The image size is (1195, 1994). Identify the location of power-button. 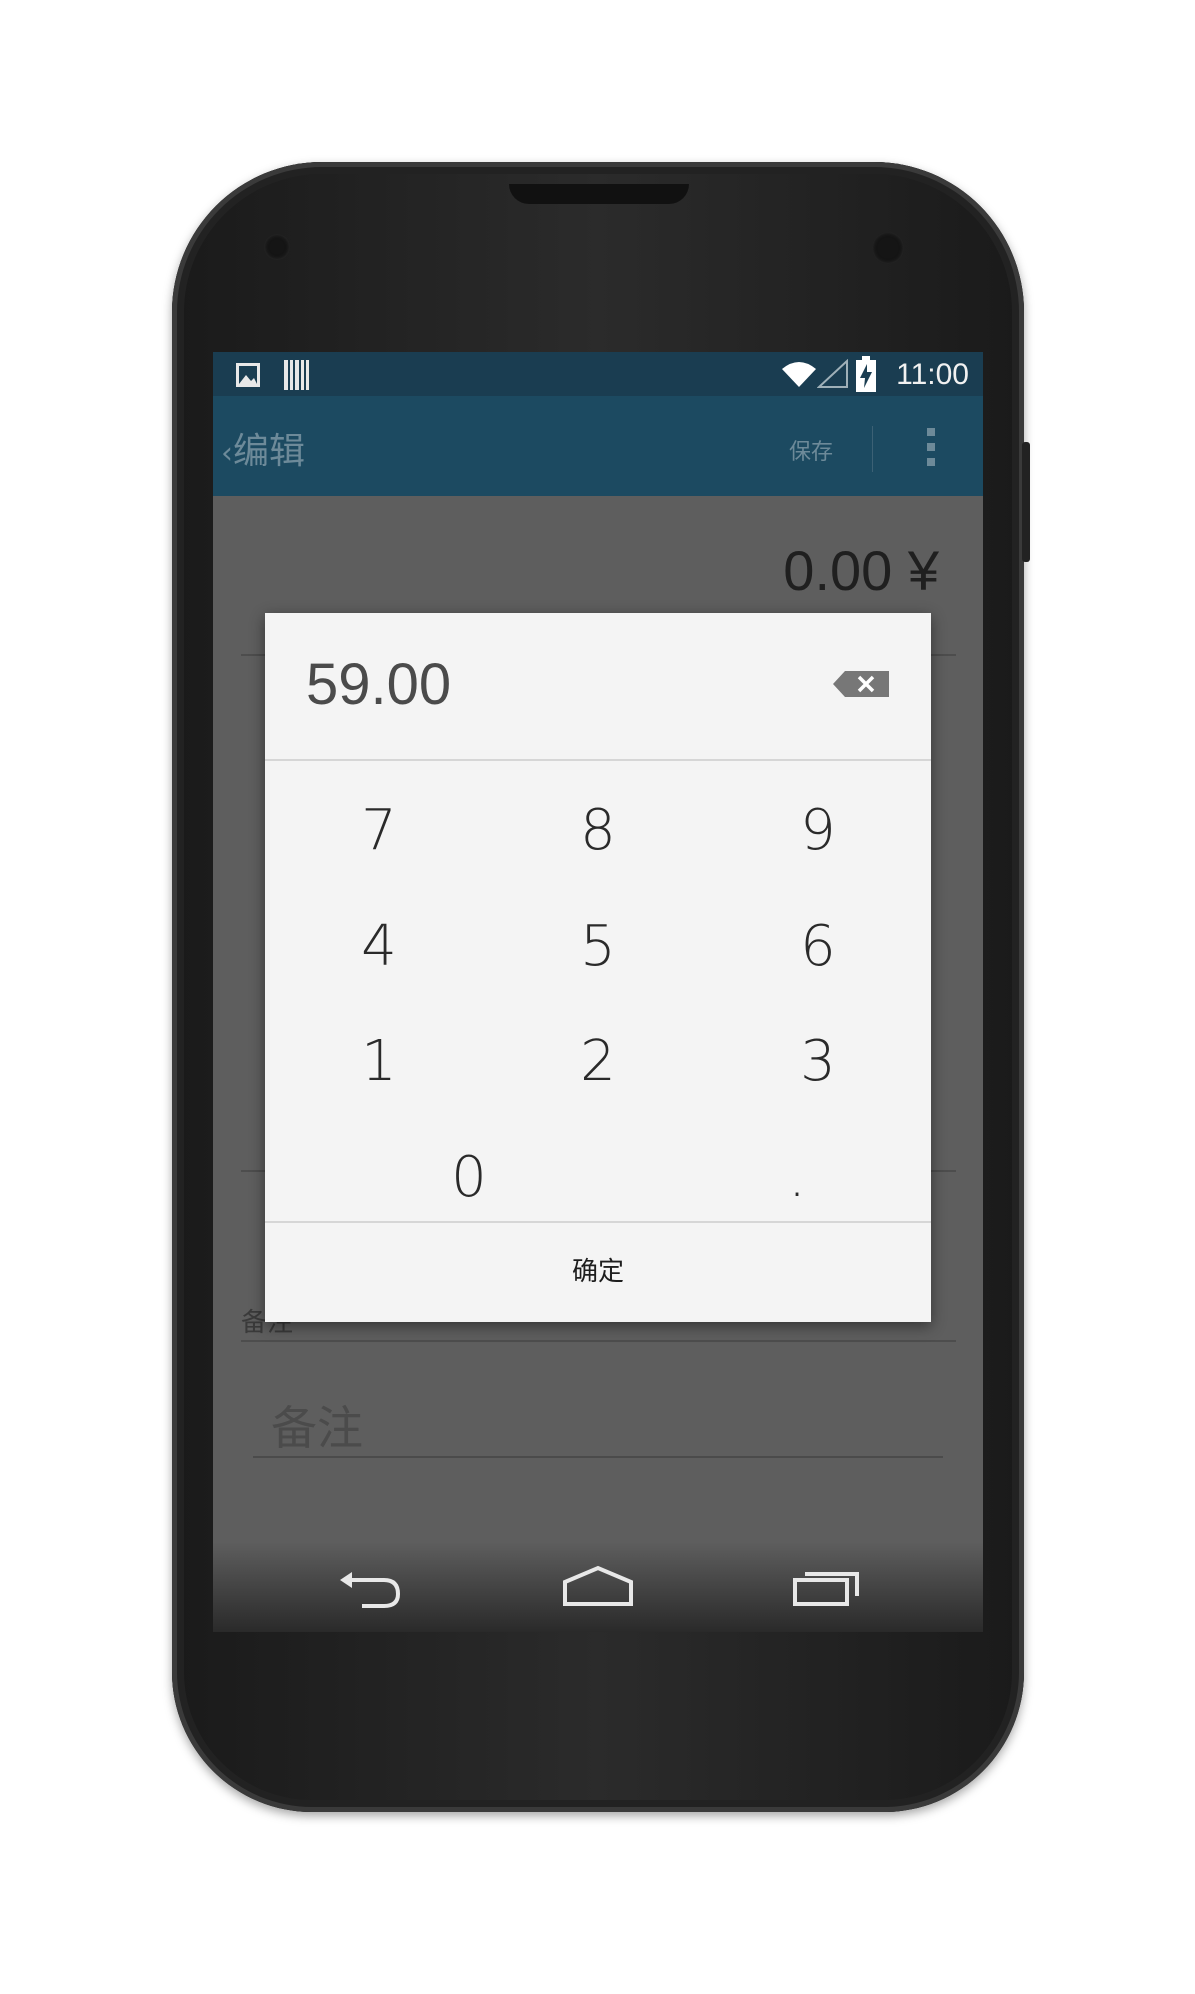
(1026, 502).